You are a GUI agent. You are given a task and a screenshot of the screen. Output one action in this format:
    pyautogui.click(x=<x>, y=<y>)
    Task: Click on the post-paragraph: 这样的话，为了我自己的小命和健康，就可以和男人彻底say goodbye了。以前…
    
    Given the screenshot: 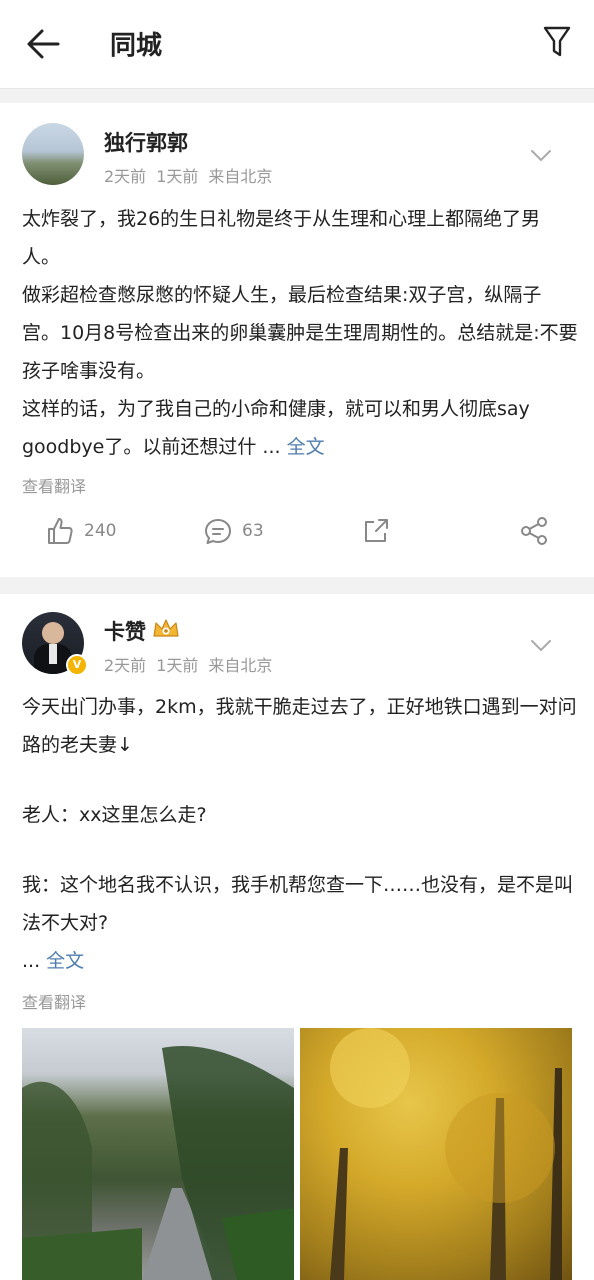 What is the action you would take?
    pyautogui.click(x=276, y=428)
    